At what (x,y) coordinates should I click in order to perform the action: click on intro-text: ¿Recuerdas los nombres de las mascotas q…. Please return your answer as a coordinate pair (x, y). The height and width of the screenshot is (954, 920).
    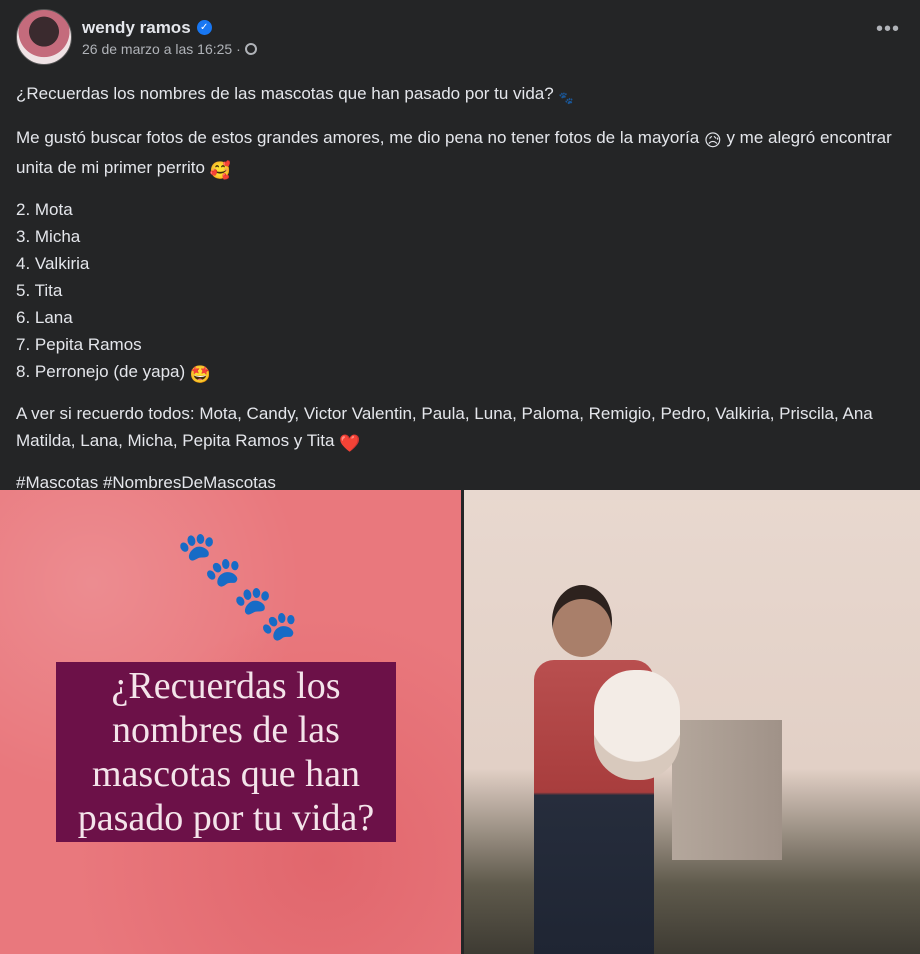
    Looking at the image, I should click on (285, 93).